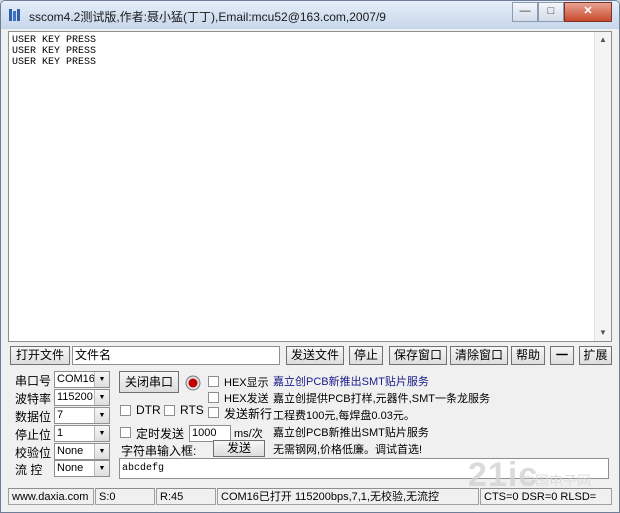 This screenshot has height=513, width=620. What do you see at coordinates (125, 432) in the screenshot?
I see `timed-send-checkbox` at bounding box center [125, 432].